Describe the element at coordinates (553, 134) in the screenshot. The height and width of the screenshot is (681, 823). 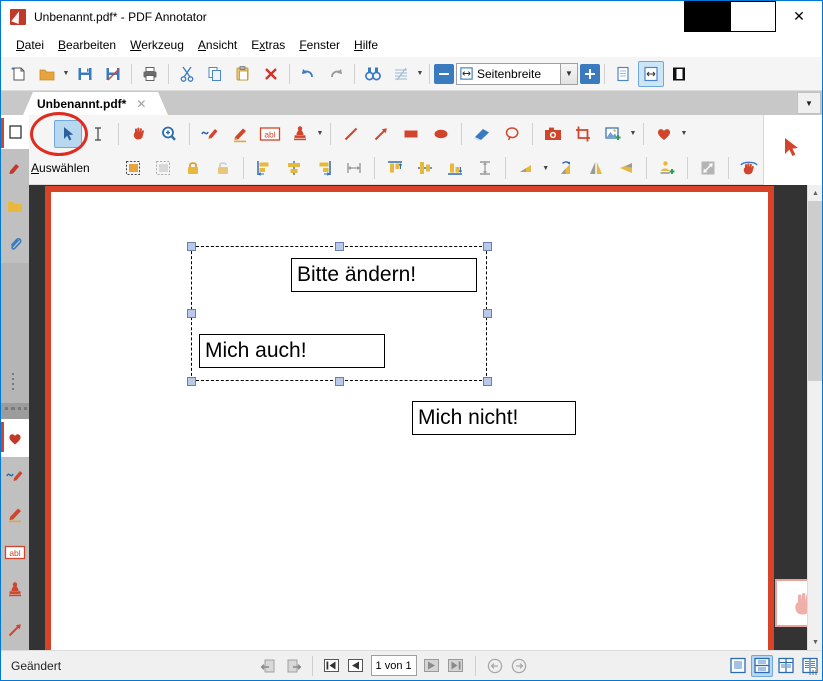
I see `camera-snapshot-button` at that location.